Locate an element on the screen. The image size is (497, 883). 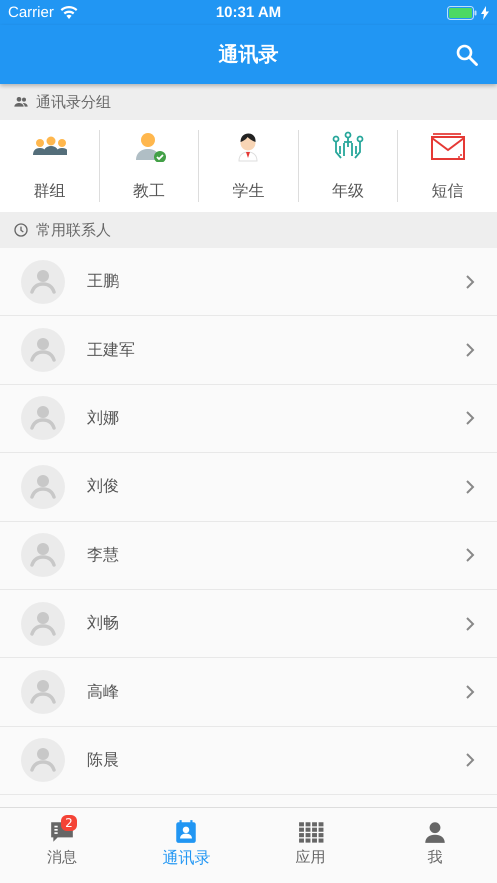
contact-name: 陈晨 is located at coordinates (103, 760).